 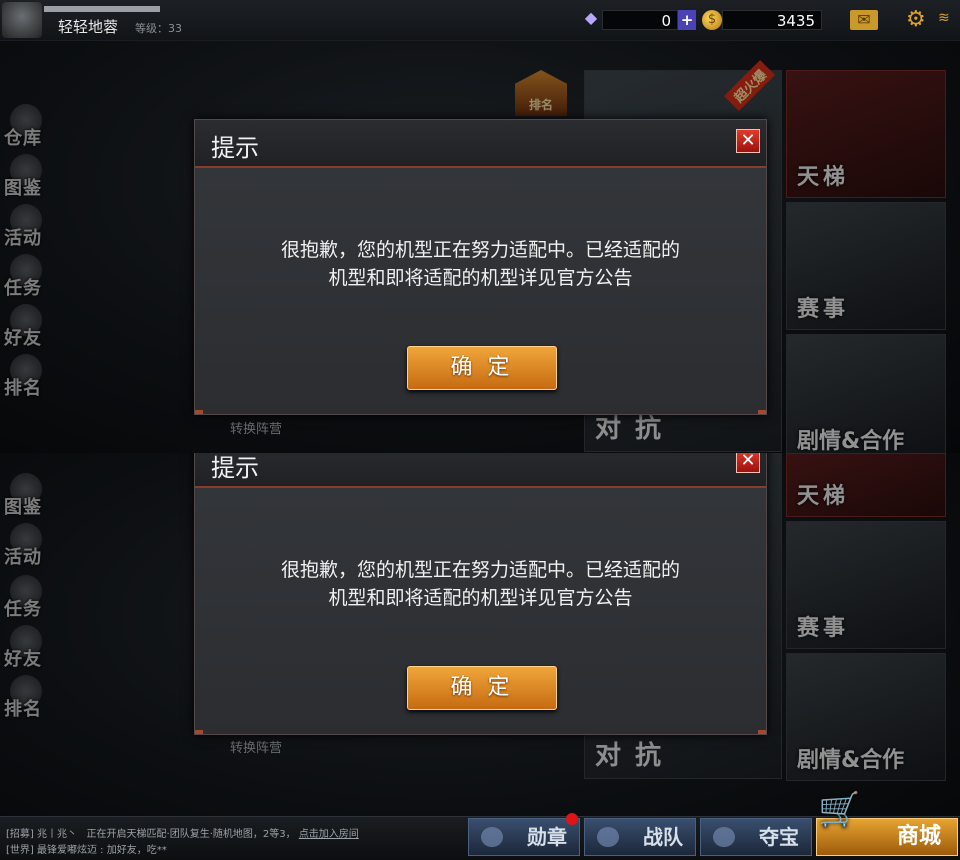 What do you see at coordinates (86, 848) in the screenshot?
I see `chat-line: [世界] 最锋爱嘟炫迈 : 加好友，吃**` at bounding box center [86, 848].